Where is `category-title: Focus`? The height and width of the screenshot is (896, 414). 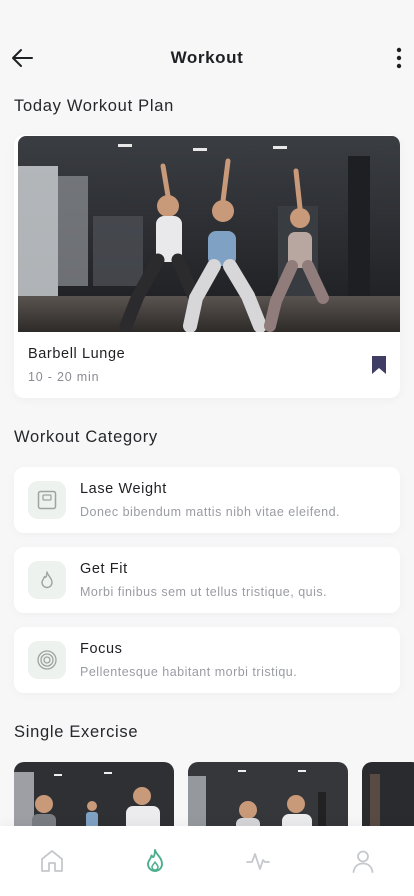
category-title: Focus is located at coordinates (101, 649).